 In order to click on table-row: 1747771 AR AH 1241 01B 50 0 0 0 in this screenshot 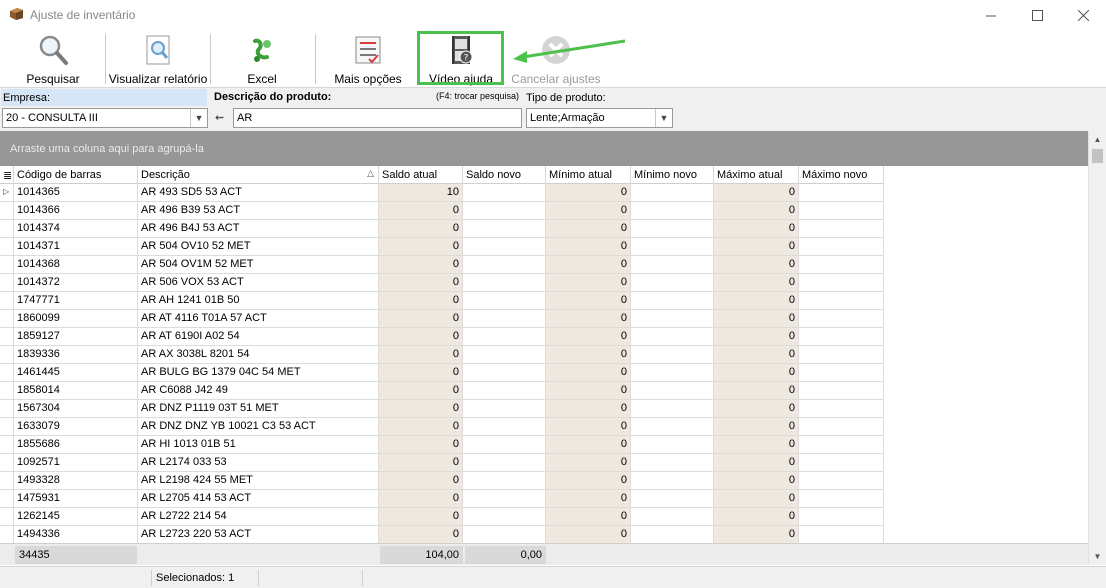, I will do `click(442, 301)`.